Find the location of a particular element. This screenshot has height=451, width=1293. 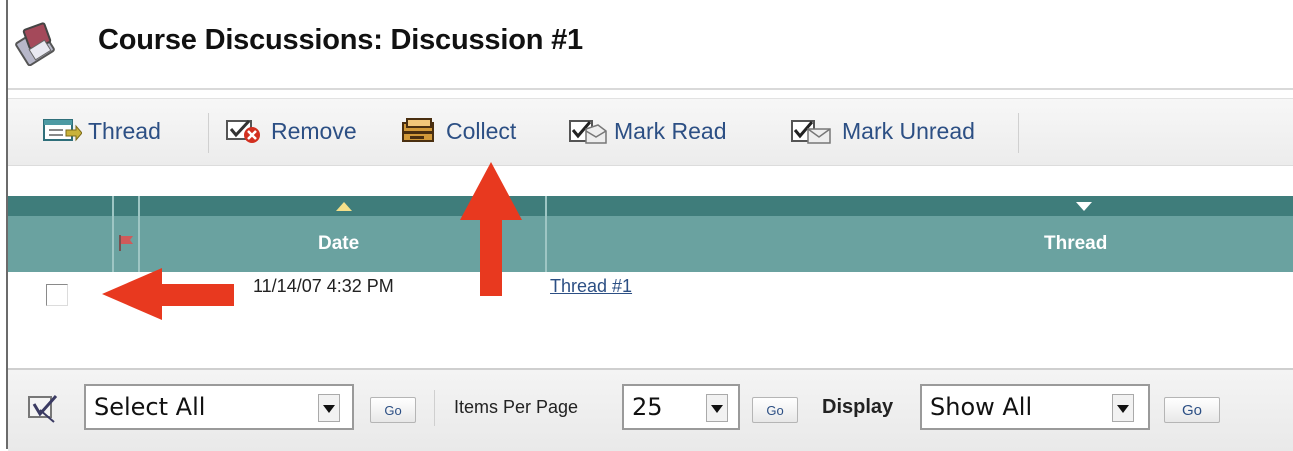

select-all-go-button: Go is located at coordinates (393, 410).